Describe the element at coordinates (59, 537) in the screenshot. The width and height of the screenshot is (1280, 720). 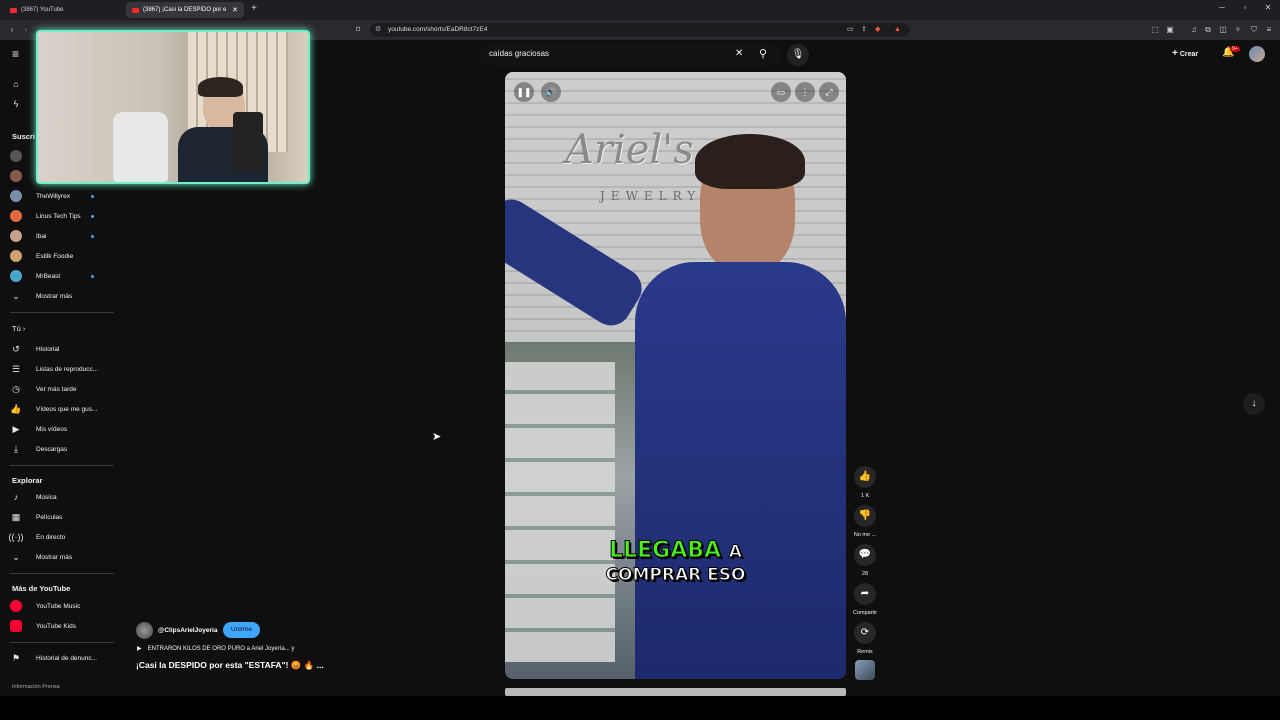
I see `sidebar-item-live: ((·)) En directo` at that location.